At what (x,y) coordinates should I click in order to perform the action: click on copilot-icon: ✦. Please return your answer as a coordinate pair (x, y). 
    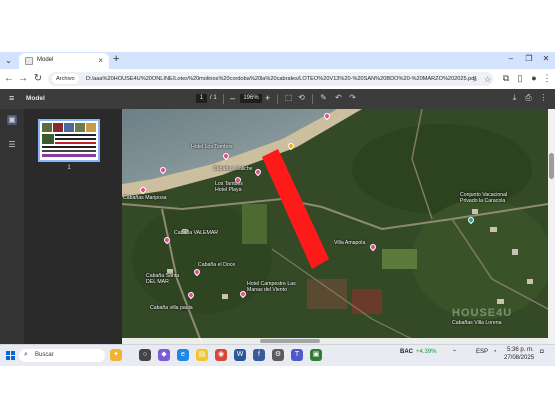
    Looking at the image, I should click on (116, 355).